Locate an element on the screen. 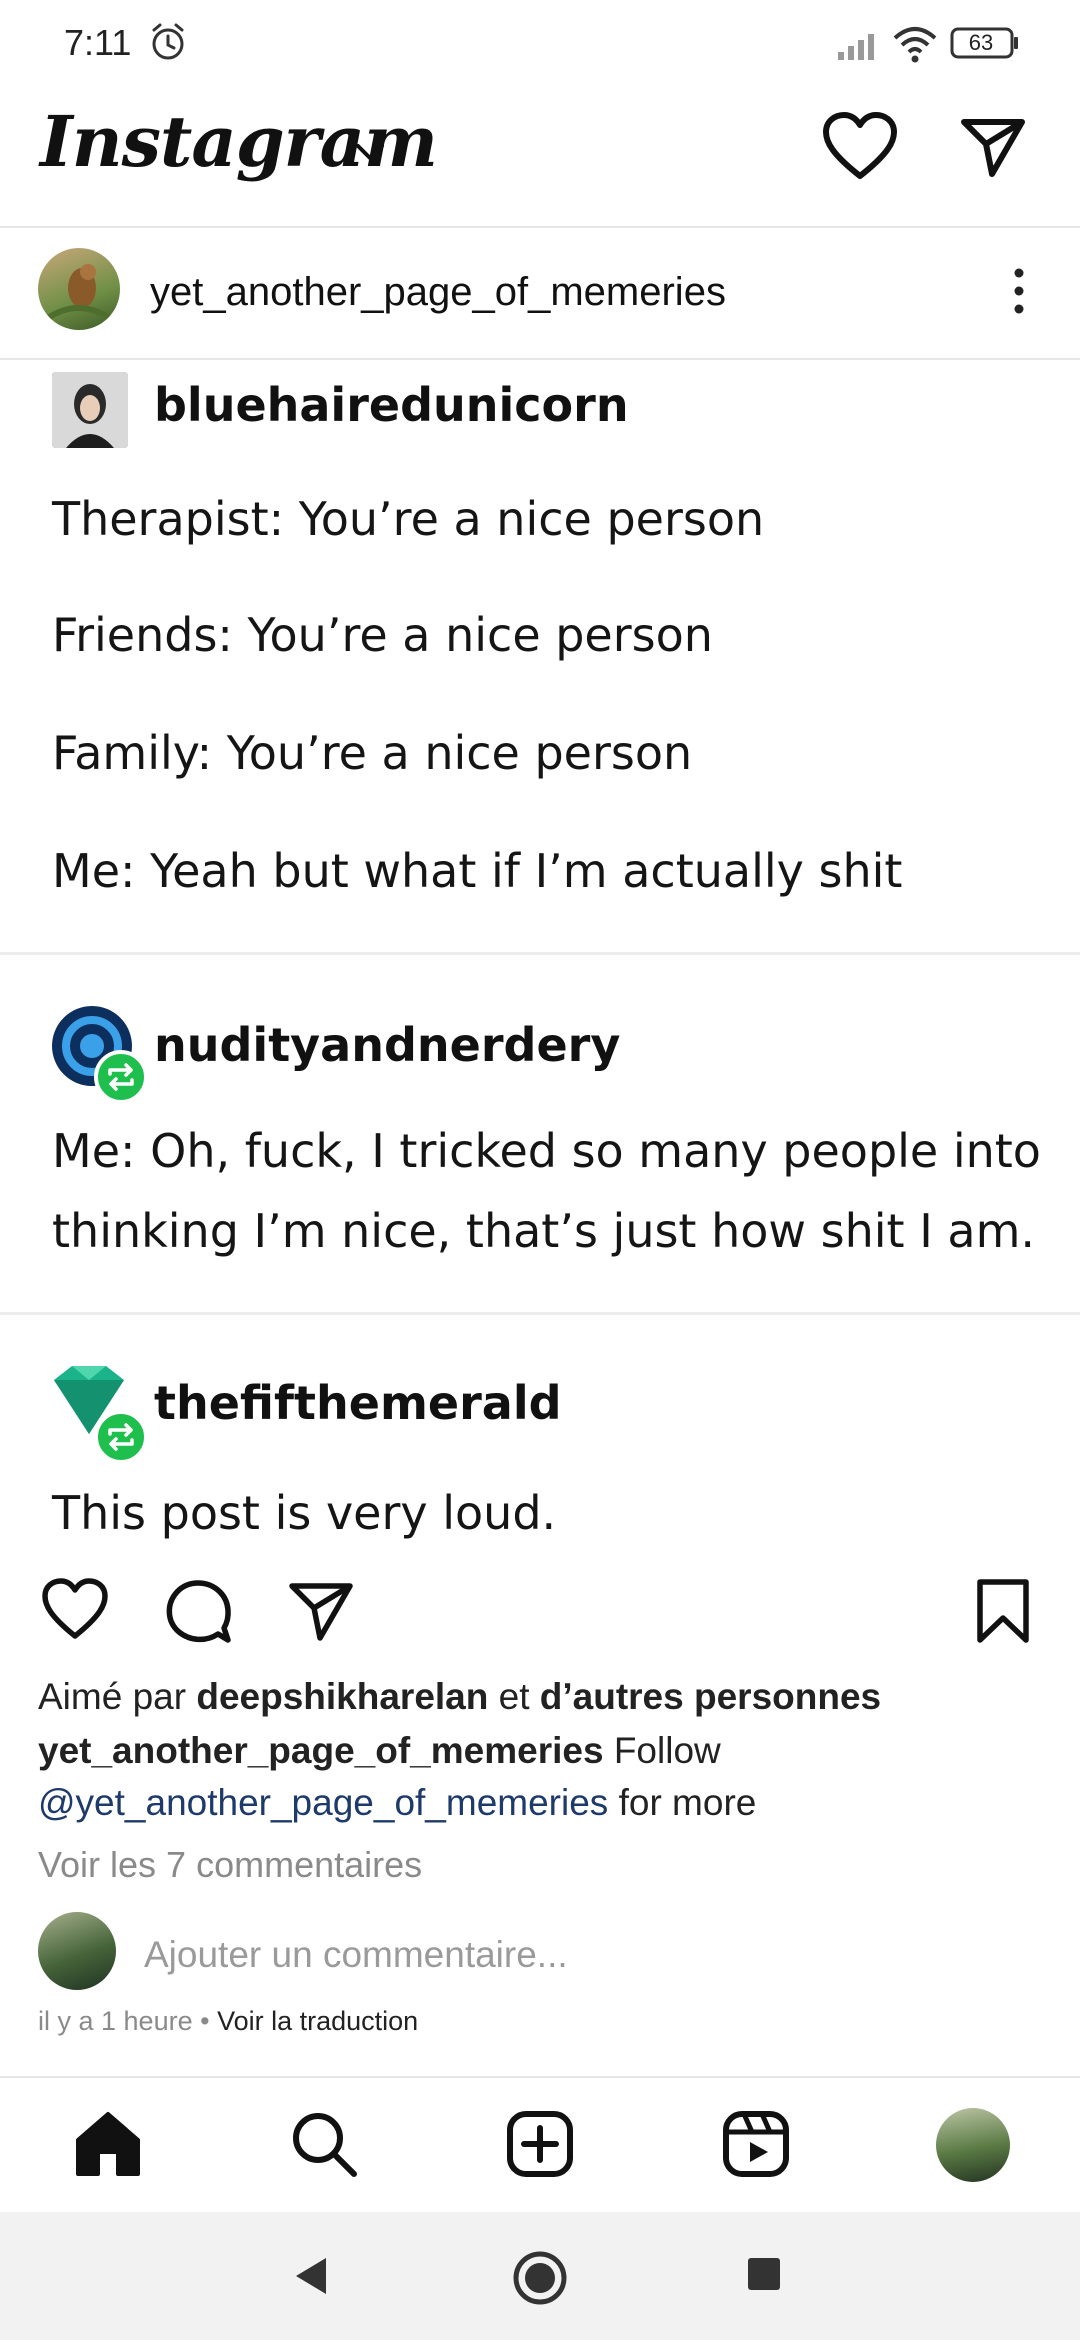 The width and height of the screenshot is (1080, 2340). reels-icon is located at coordinates (756, 2144).